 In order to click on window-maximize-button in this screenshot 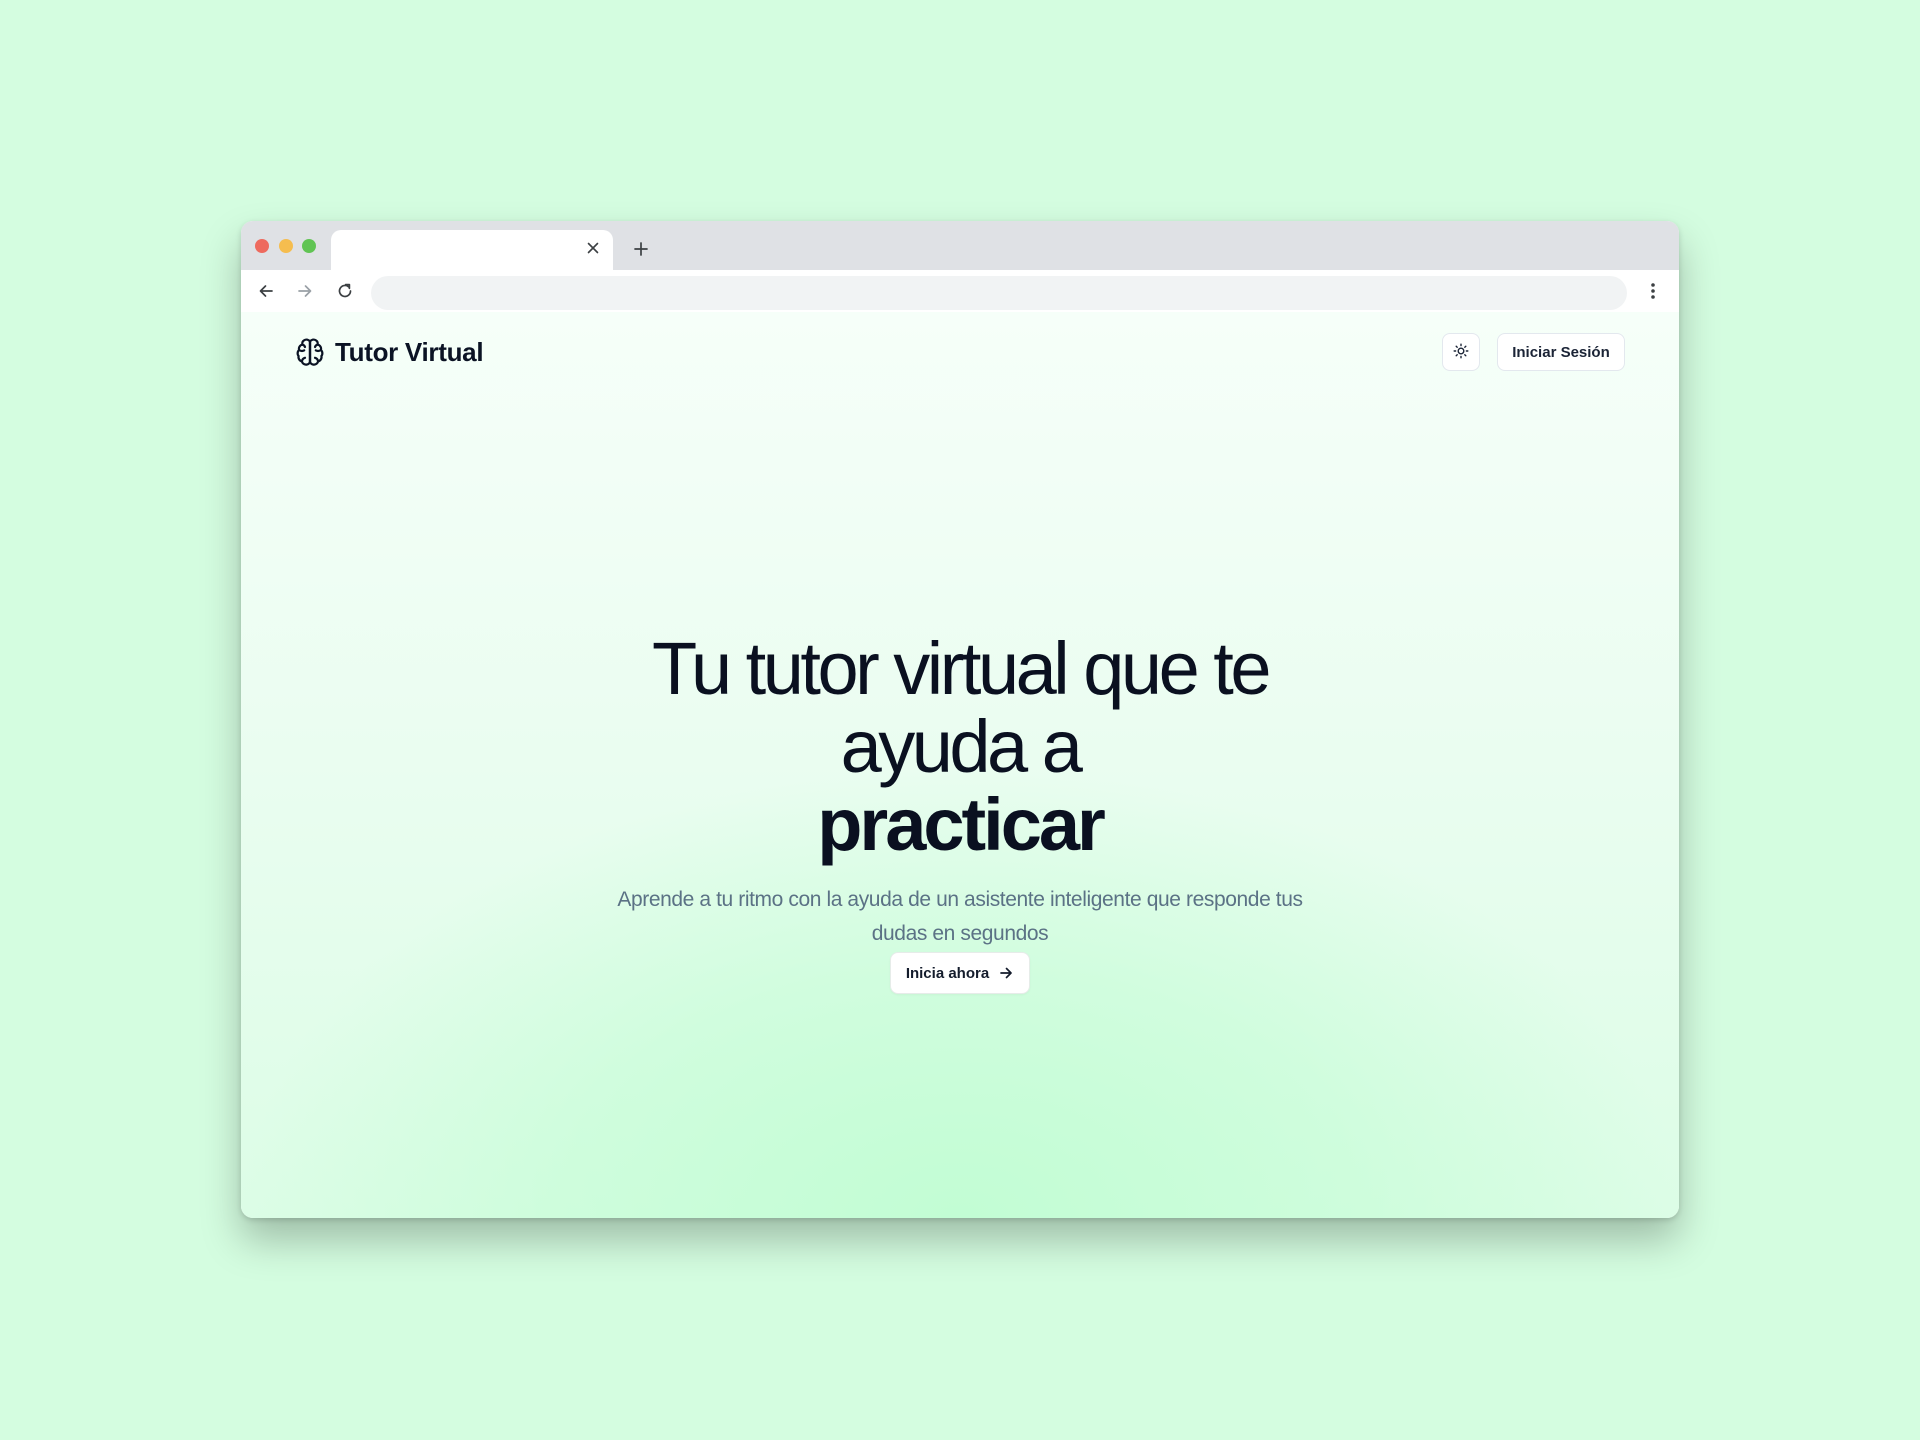, I will do `click(309, 246)`.